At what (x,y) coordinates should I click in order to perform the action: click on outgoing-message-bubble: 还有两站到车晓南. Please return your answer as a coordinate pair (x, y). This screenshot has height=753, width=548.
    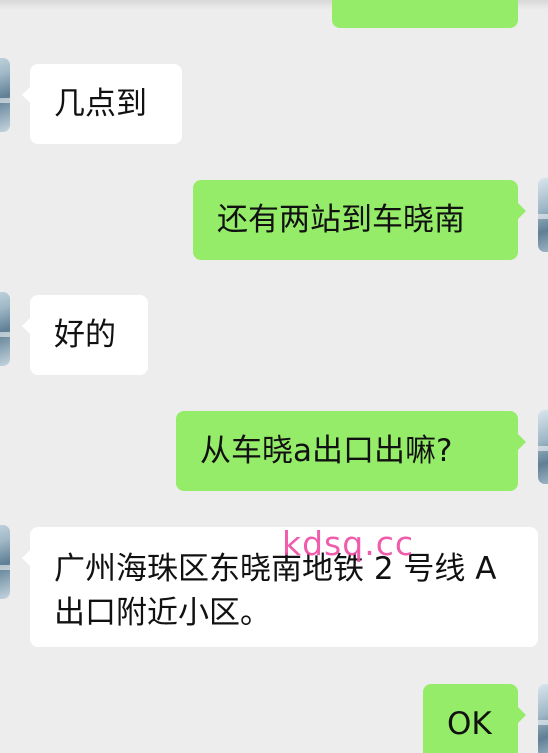
    Looking at the image, I should click on (359, 220).